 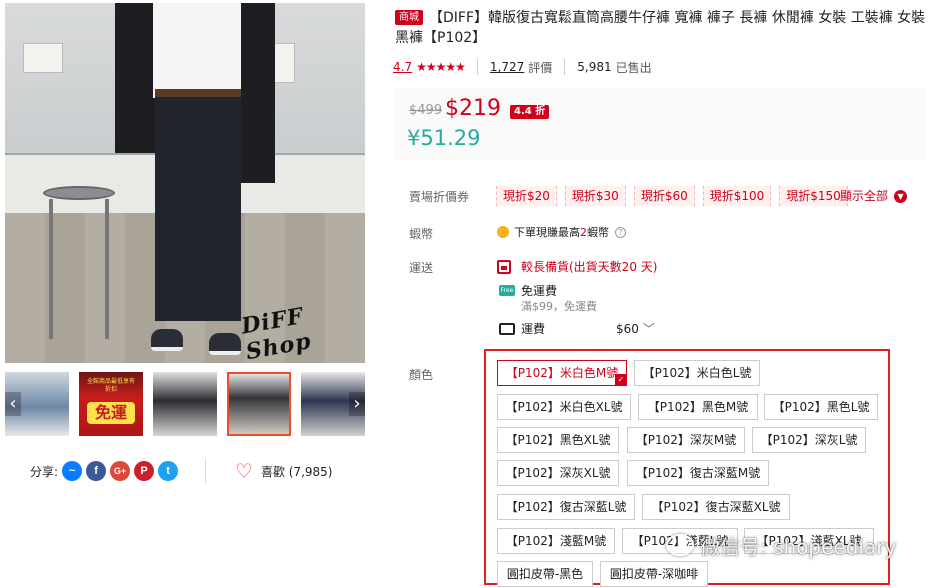 I want to click on wechat-watermark: 微信号: shopeediary, so click(x=781, y=545).